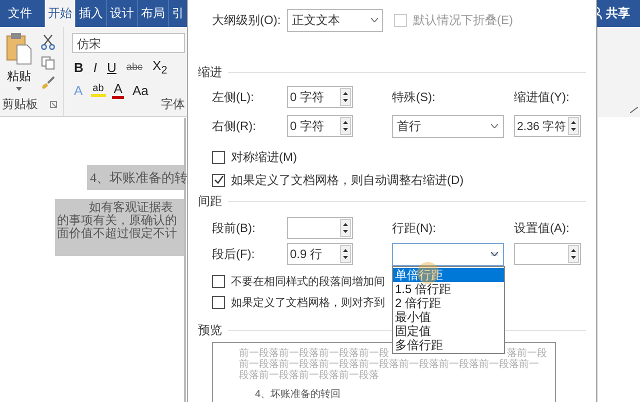 Image resolution: width=640 pixels, height=402 pixels. What do you see at coordinates (618, 13) in the screenshot?
I see `share-button: 共享` at bounding box center [618, 13].